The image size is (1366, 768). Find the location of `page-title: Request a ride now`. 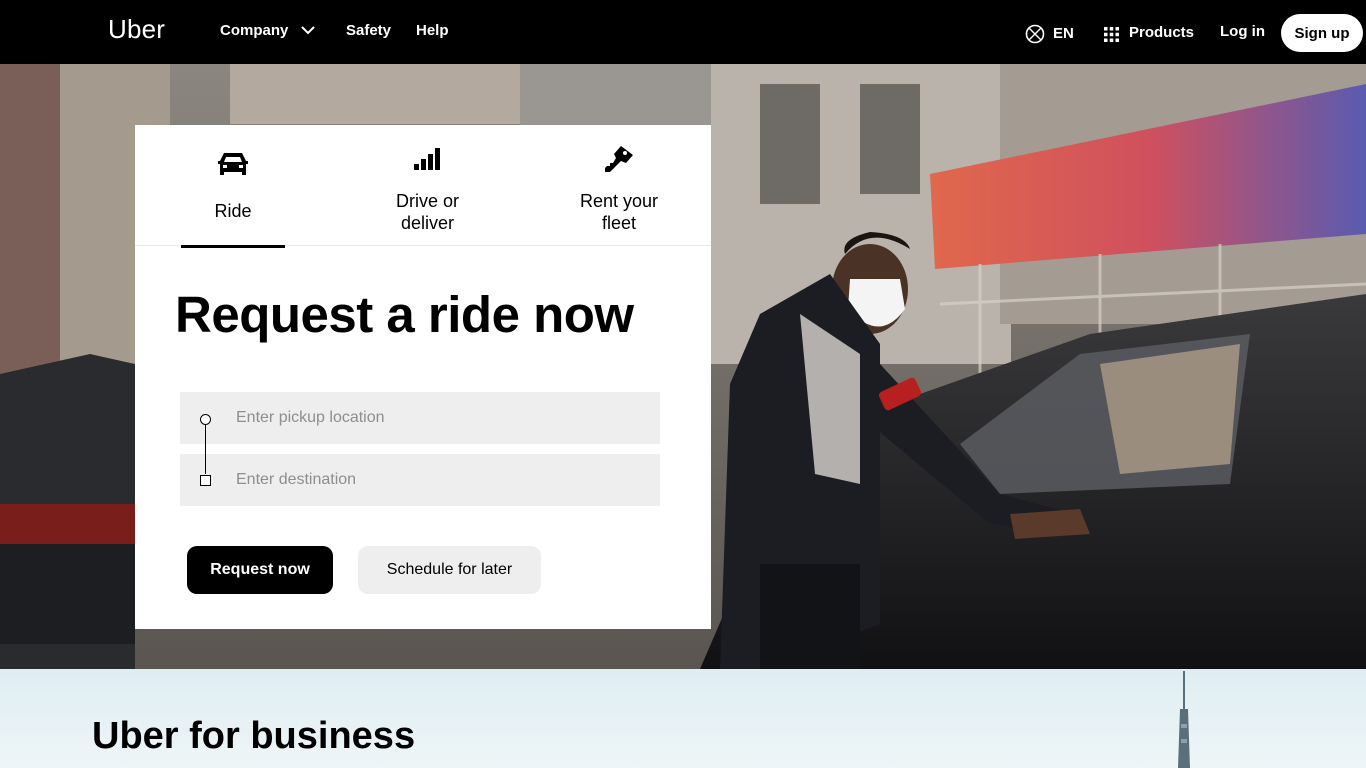

page-title: Request a ride now is located at coordinates (404, 314).